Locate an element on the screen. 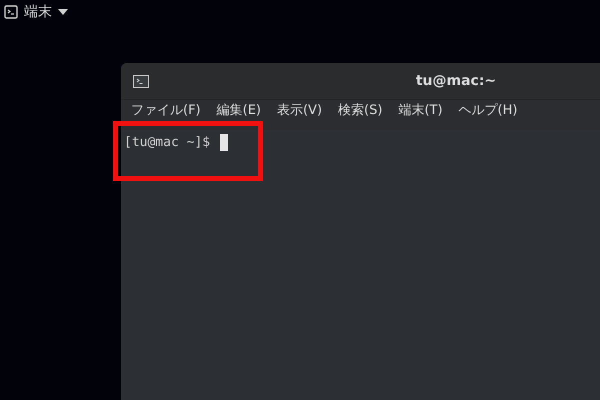 The width and height of the screenshot is (600, 400). menu-item: 検索(S) is located at coordinates (360, 111).